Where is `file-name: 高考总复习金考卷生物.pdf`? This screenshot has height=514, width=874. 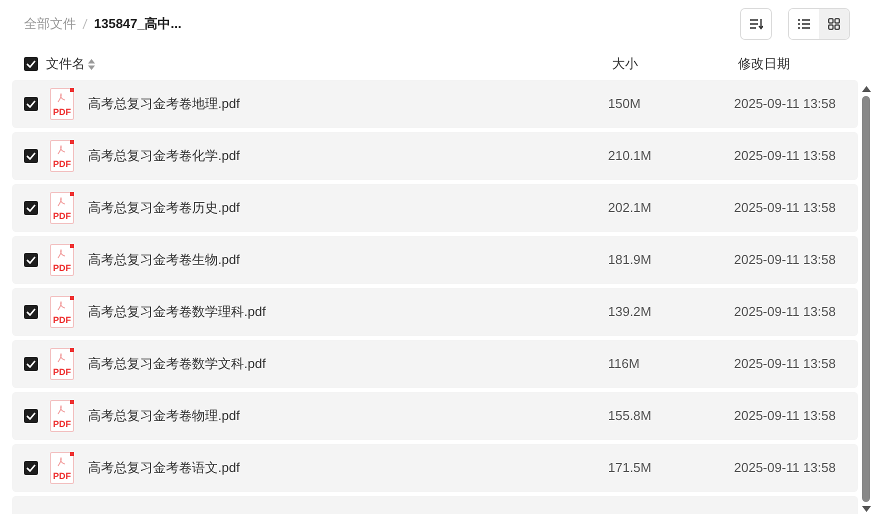 file-name: 高考总复习金考卷生物.pdf is located at coordinates (164, 260).